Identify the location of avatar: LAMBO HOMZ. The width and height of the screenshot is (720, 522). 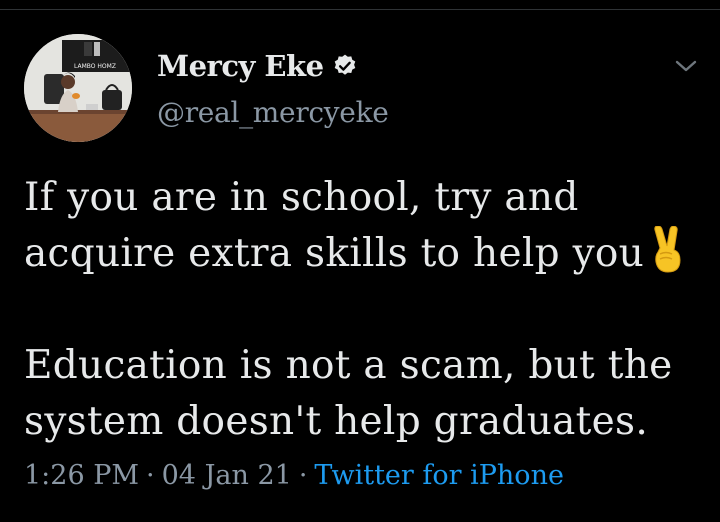
(78, 88).